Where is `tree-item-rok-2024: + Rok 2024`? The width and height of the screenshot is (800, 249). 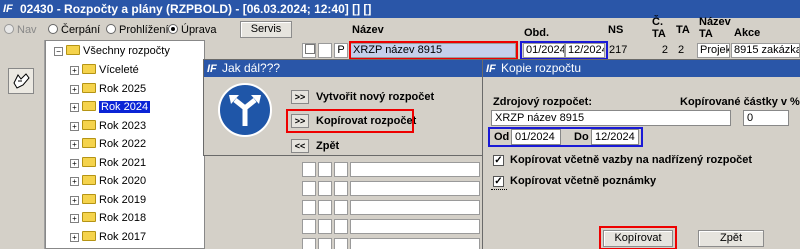
tree-item-rok-2024: + Rok 2024 is located at coordinates (110, 107).